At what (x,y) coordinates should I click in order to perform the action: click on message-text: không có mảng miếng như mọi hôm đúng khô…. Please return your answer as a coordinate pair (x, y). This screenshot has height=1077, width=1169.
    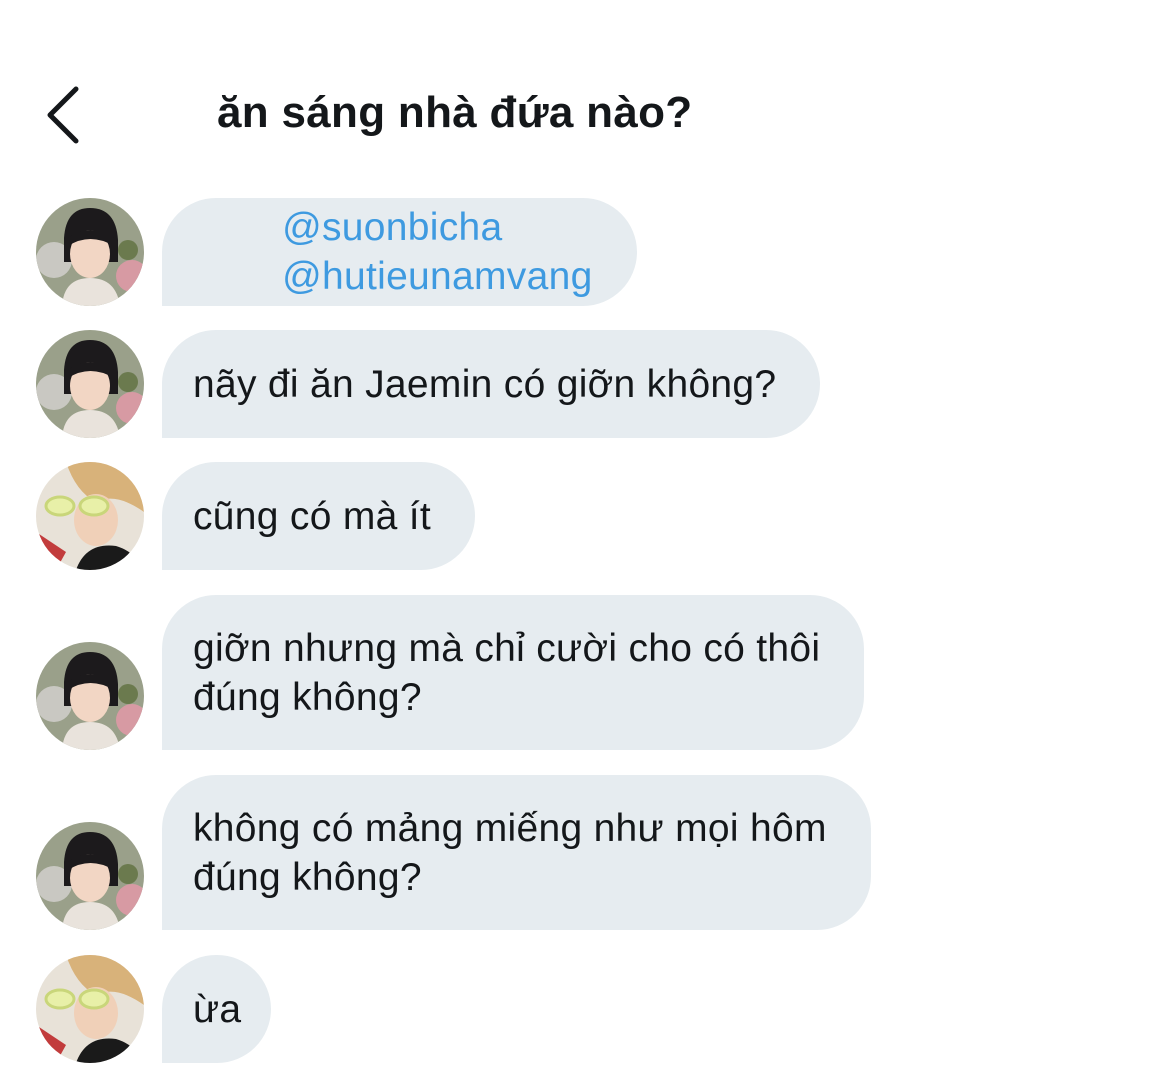
    Looking at the image, I should click on (510, 852).